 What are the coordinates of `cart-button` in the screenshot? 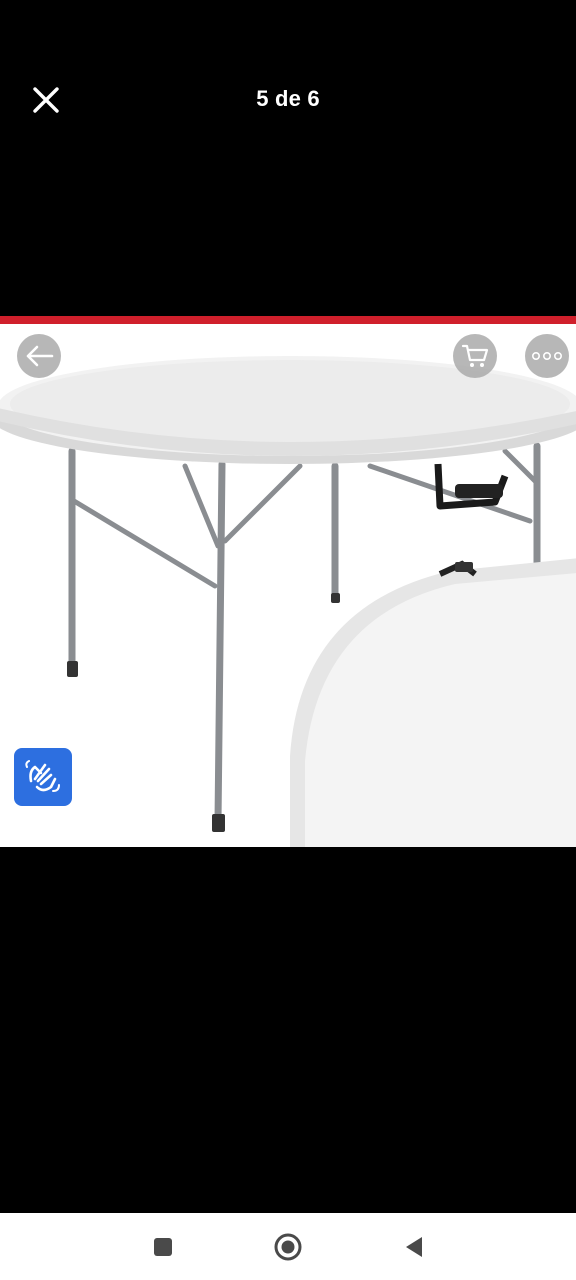 It's located at (475, 356).